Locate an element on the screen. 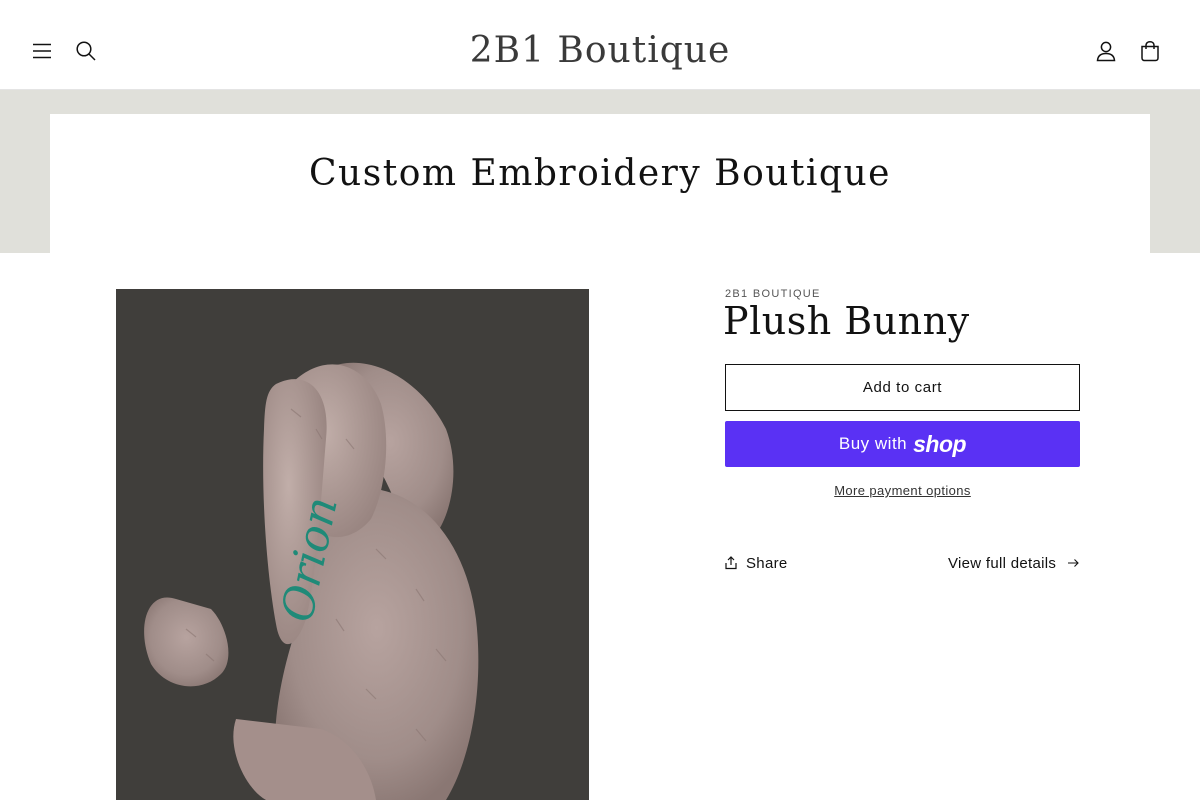  cart-icon is located at coordinates (1150, 51).